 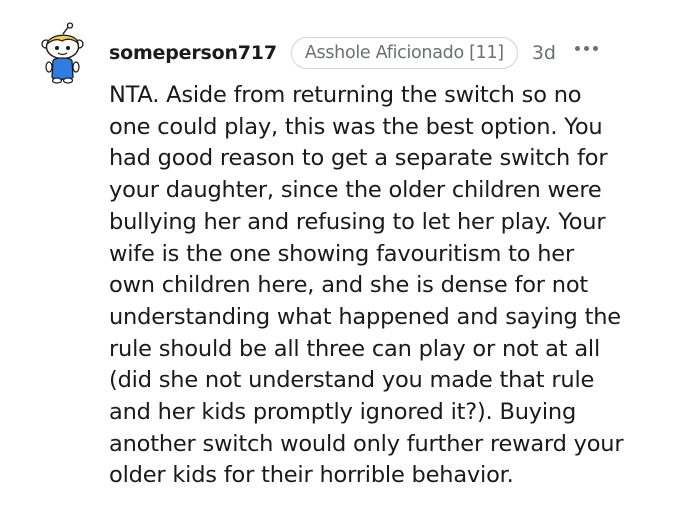 I want to click on comment-header: someperson717 Asshole Aficionado [11] 3d, so click(x=355, y=53).